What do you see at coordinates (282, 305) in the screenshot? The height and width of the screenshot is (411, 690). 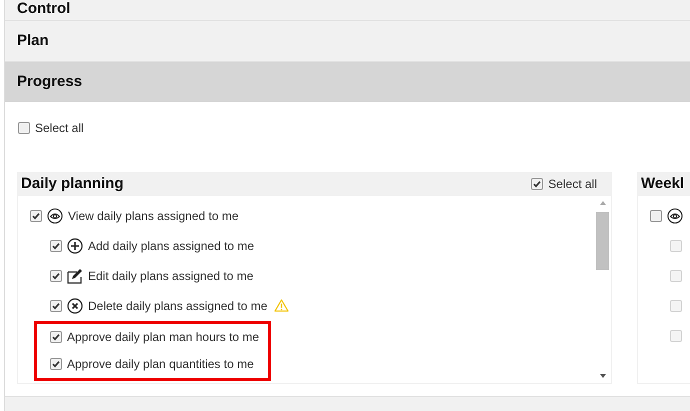 I see `warning-icon` at bounding box center [282, 305].